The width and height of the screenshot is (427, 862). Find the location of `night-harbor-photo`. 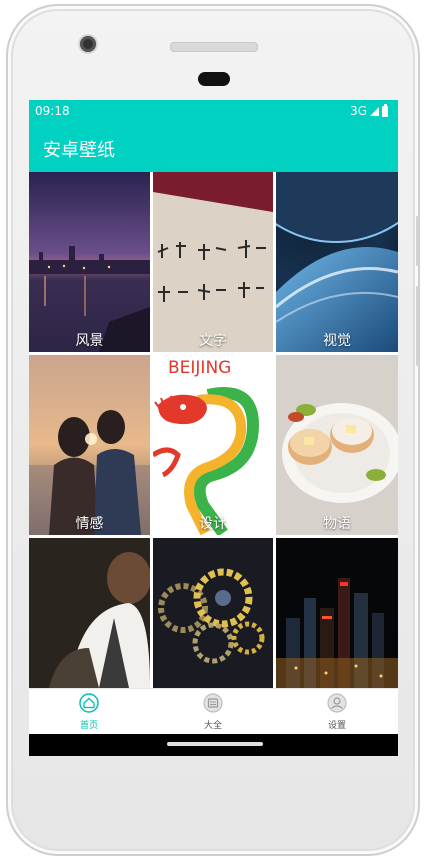

night-harbor-photo is located at coordinates (89, 262).